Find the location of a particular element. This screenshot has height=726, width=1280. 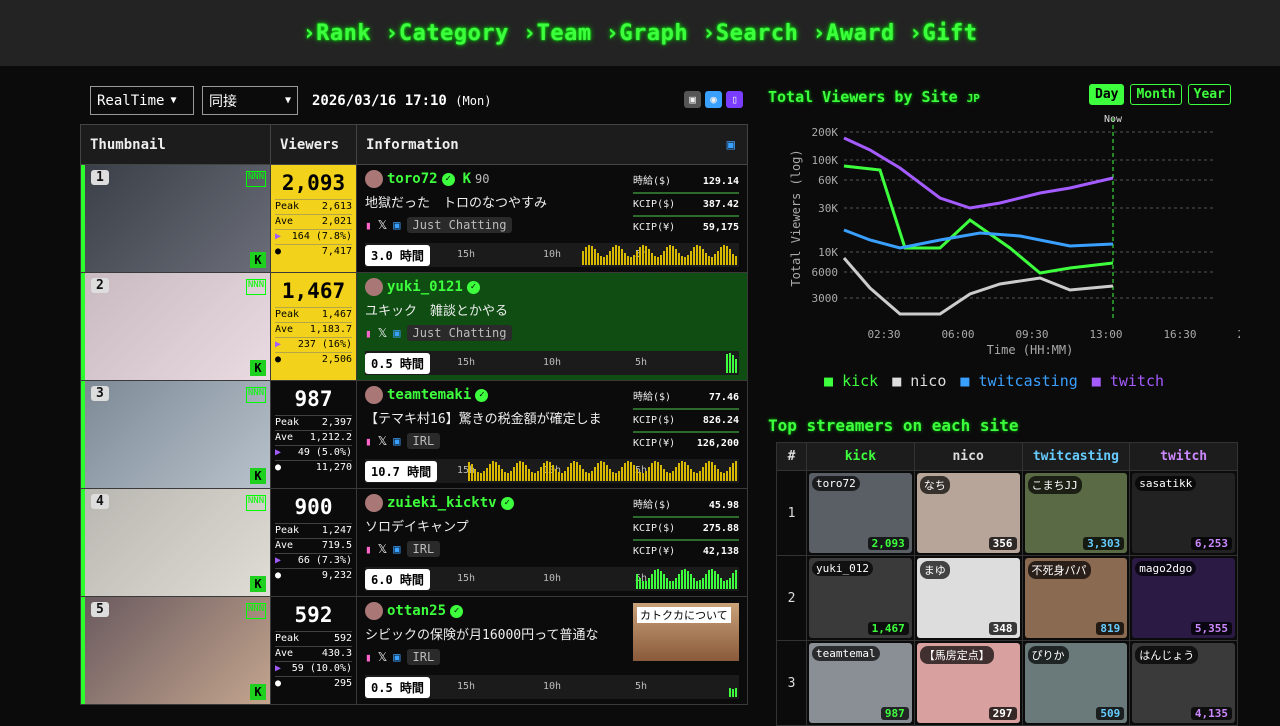

top-thumbnail: まゆ 348 is located at coordinates (968, 598).